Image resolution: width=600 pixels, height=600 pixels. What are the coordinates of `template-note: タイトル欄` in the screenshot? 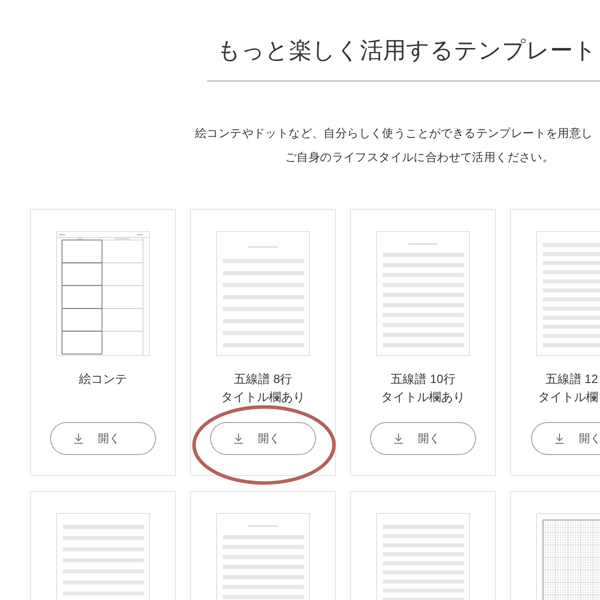 It's located at (568, 397).